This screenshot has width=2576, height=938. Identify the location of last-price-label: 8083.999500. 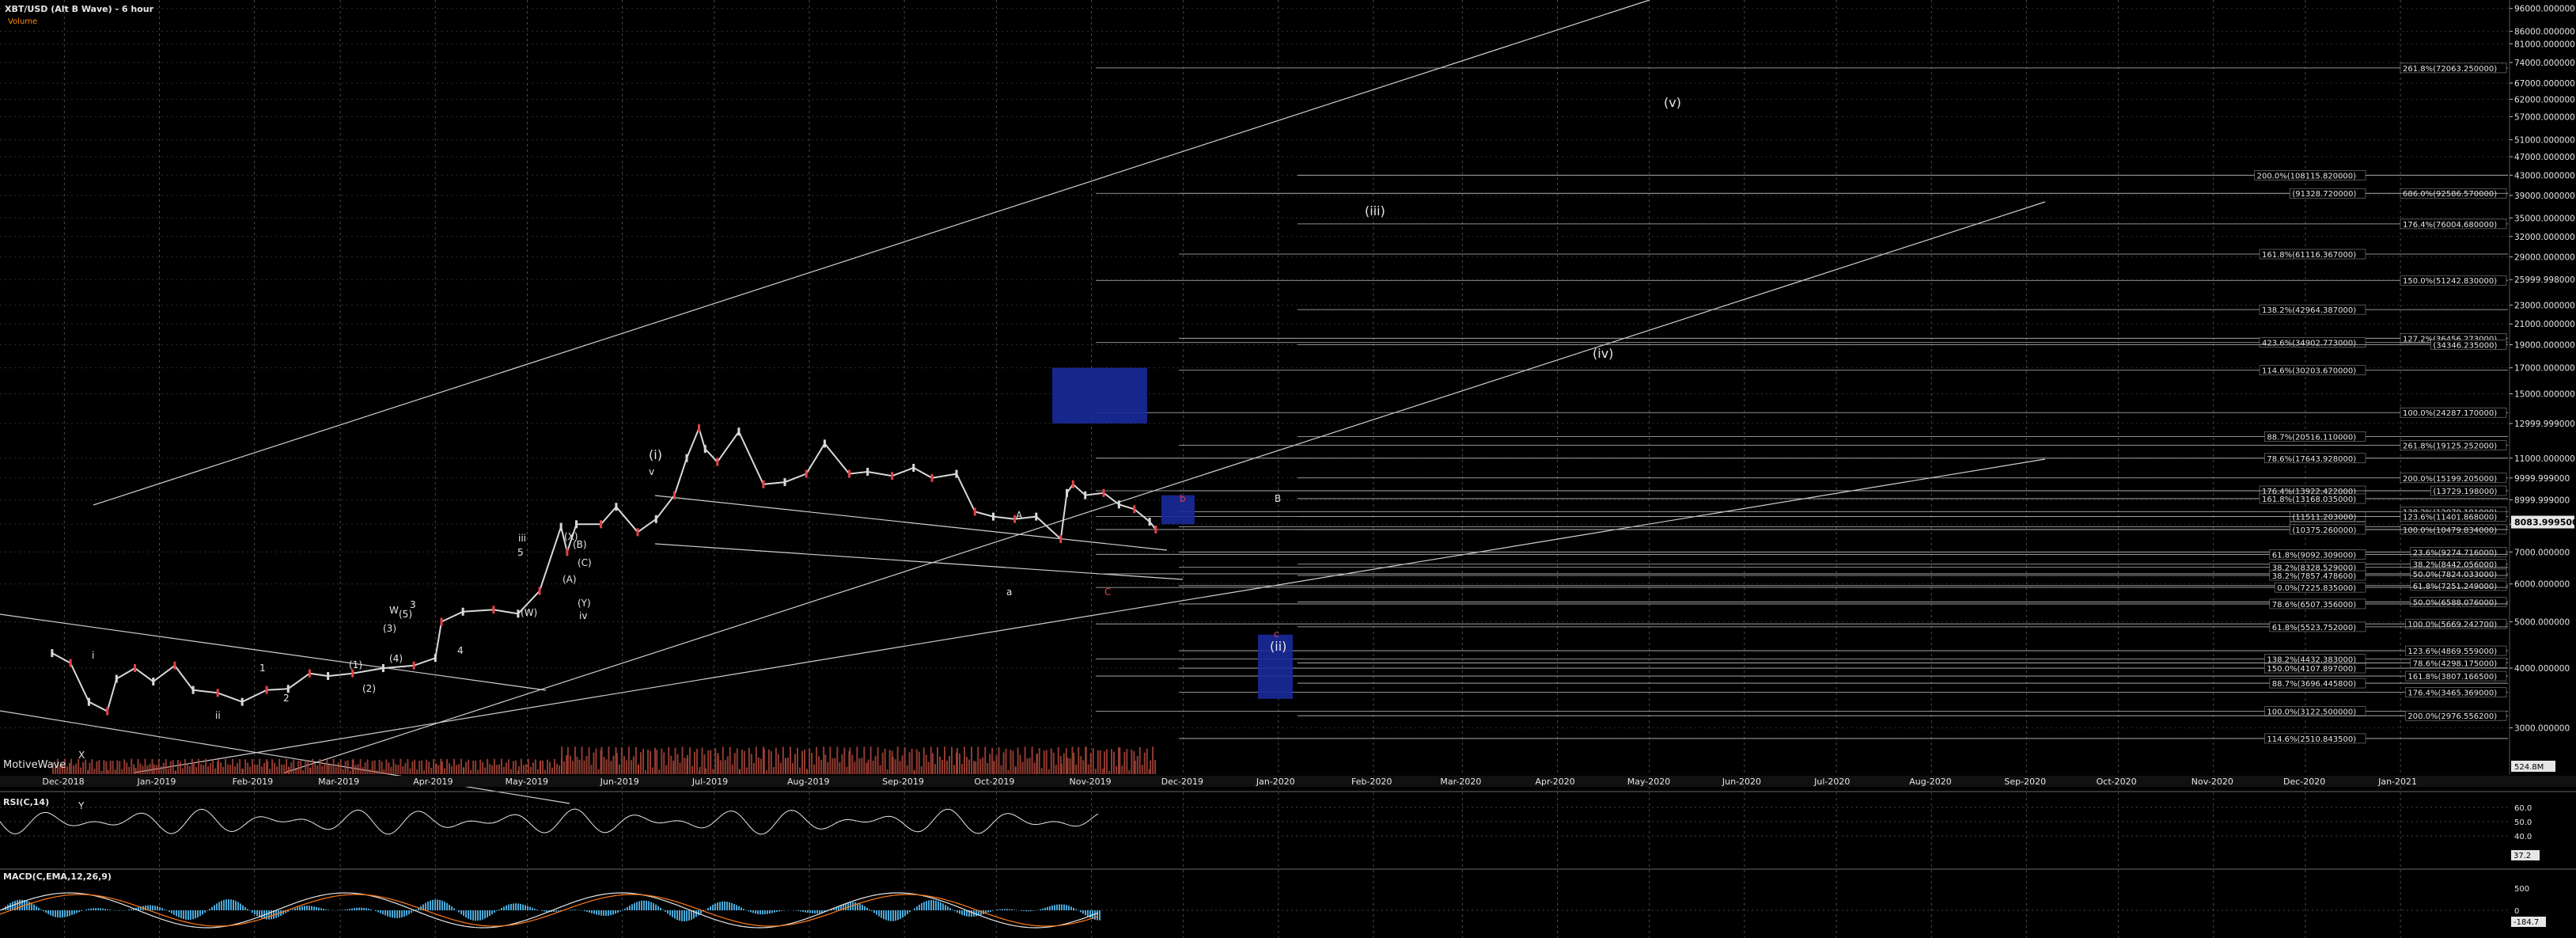
(2545, 523).